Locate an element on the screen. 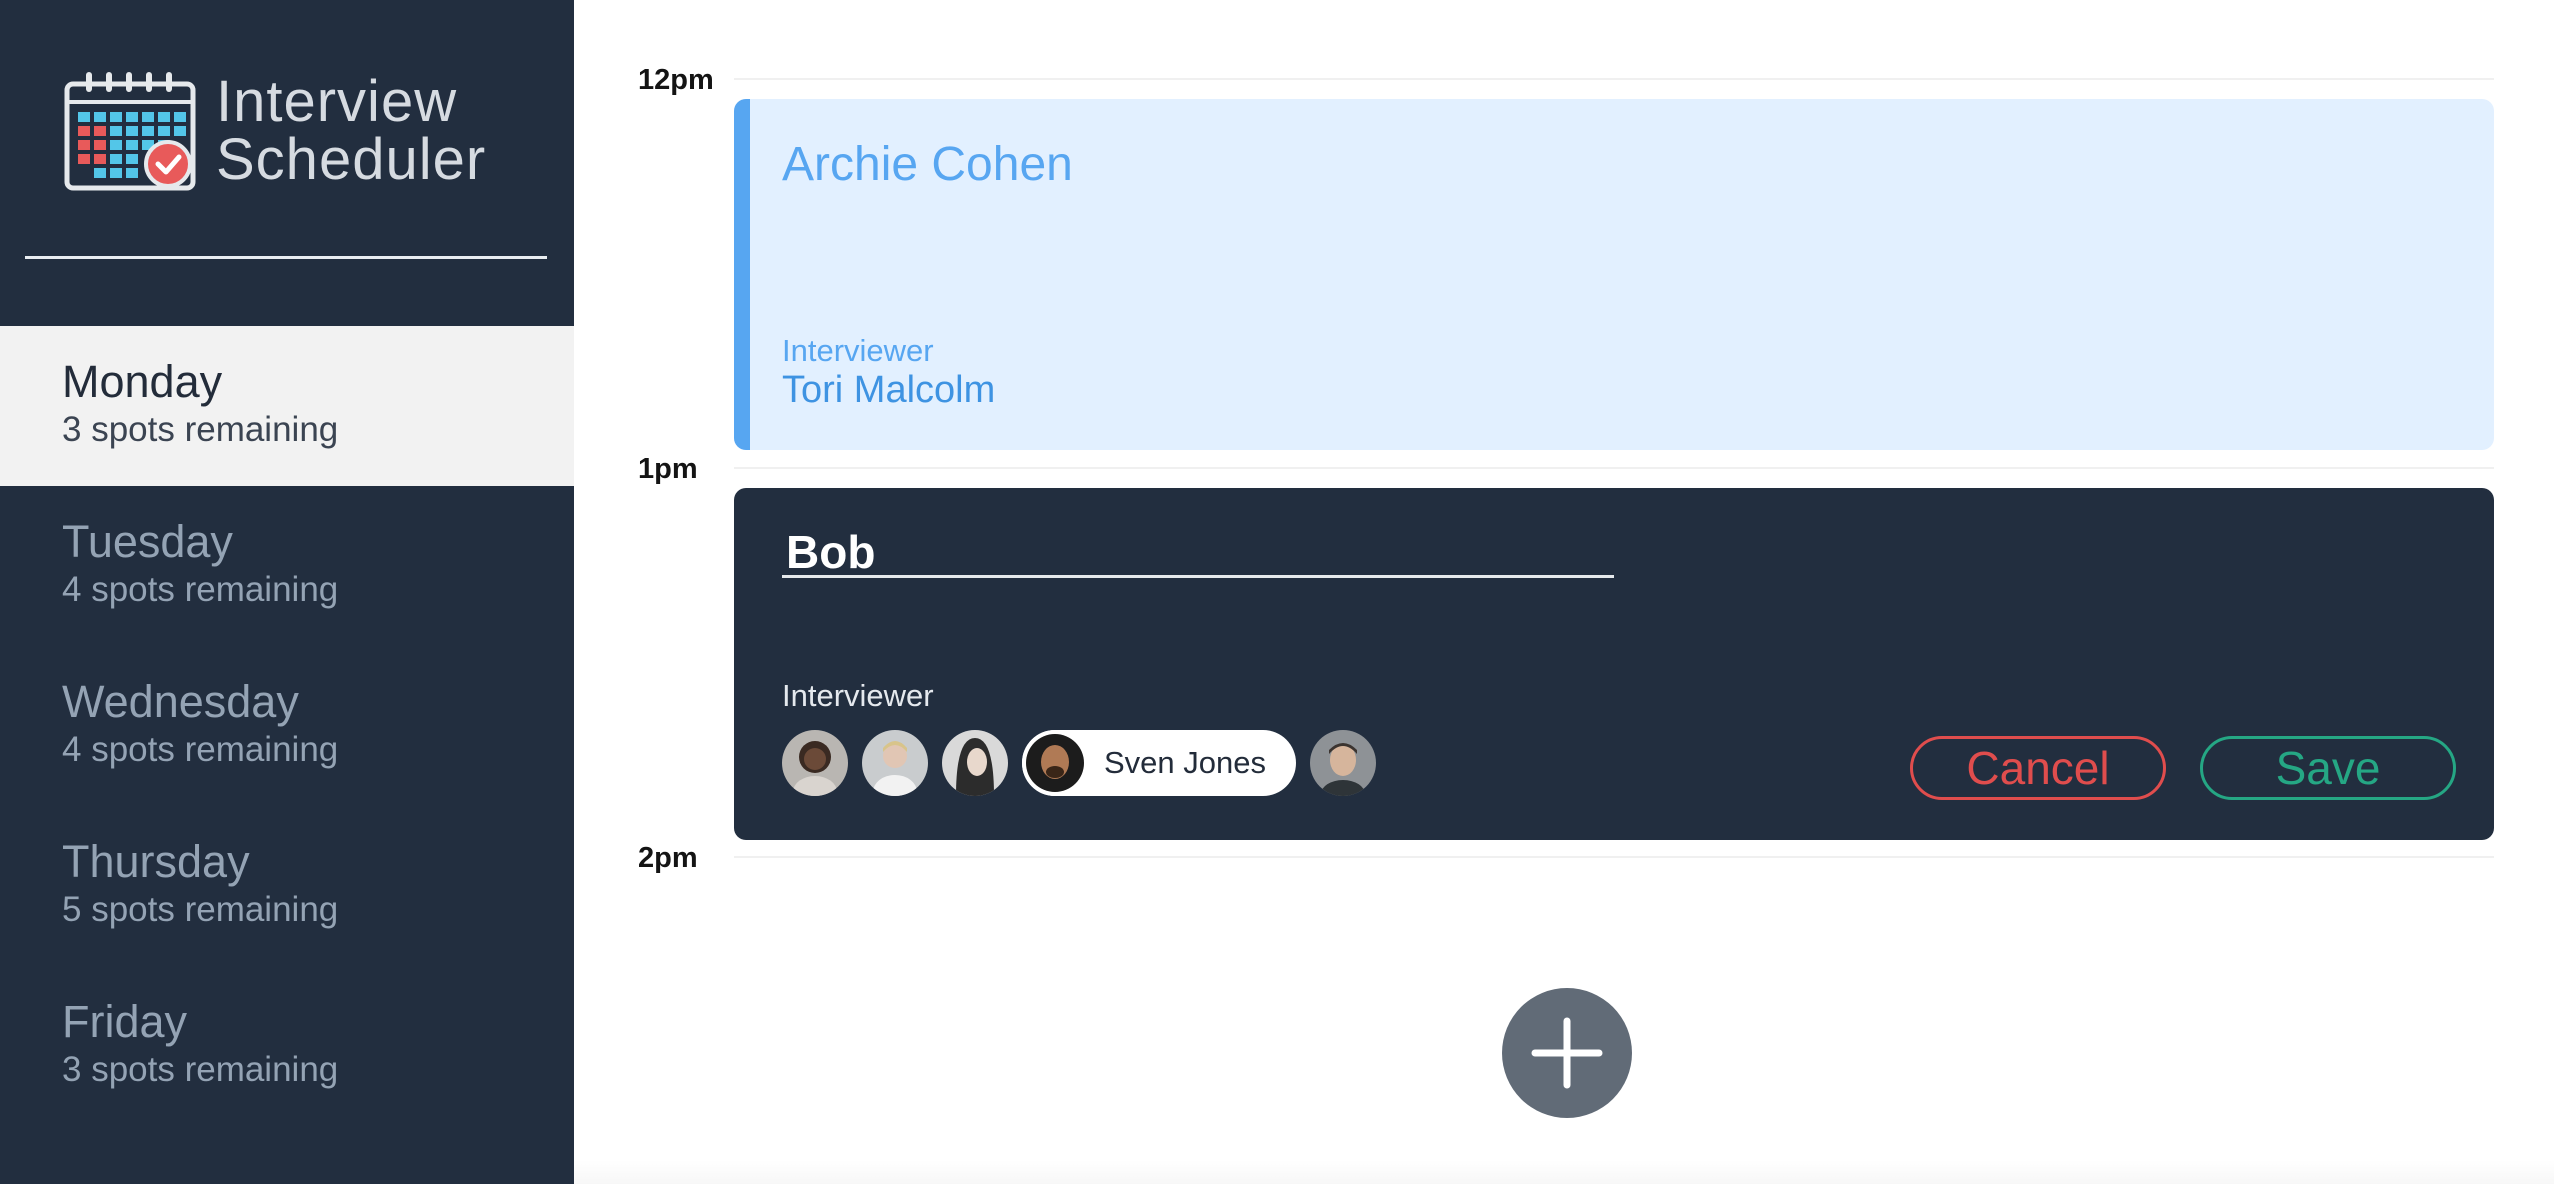  day-name: Wednesday is located at coordinates (180, 701).